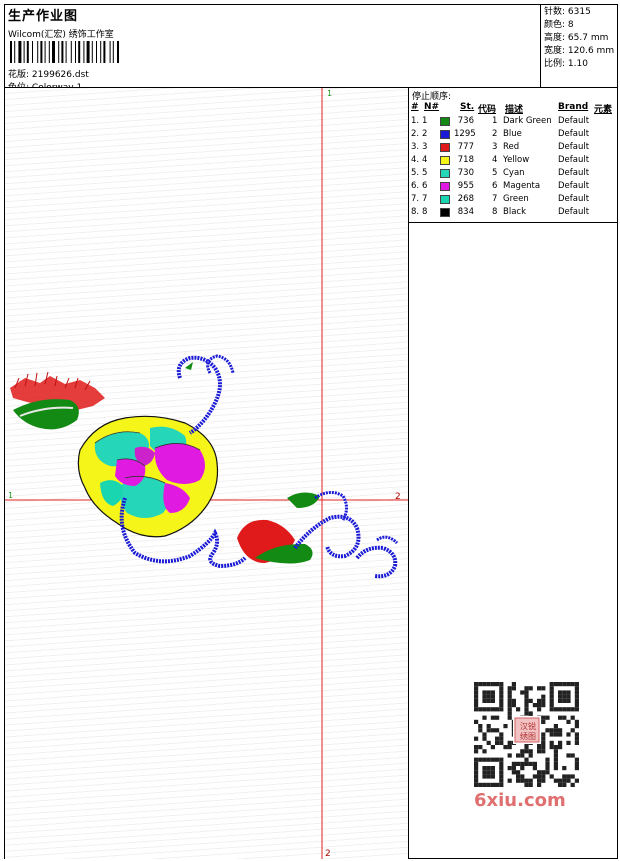  Describe the element at coordinates (425, 173) in the screenshot. I see `row-no: 5` at that location.